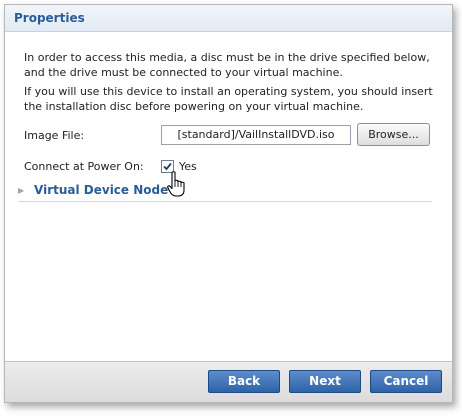 This screenshot has height=416, width=462. What do you see at coordinates (54, 135) in the screenshot?
I see `image-file-label: Image File:` at bounding box center [54, 135].